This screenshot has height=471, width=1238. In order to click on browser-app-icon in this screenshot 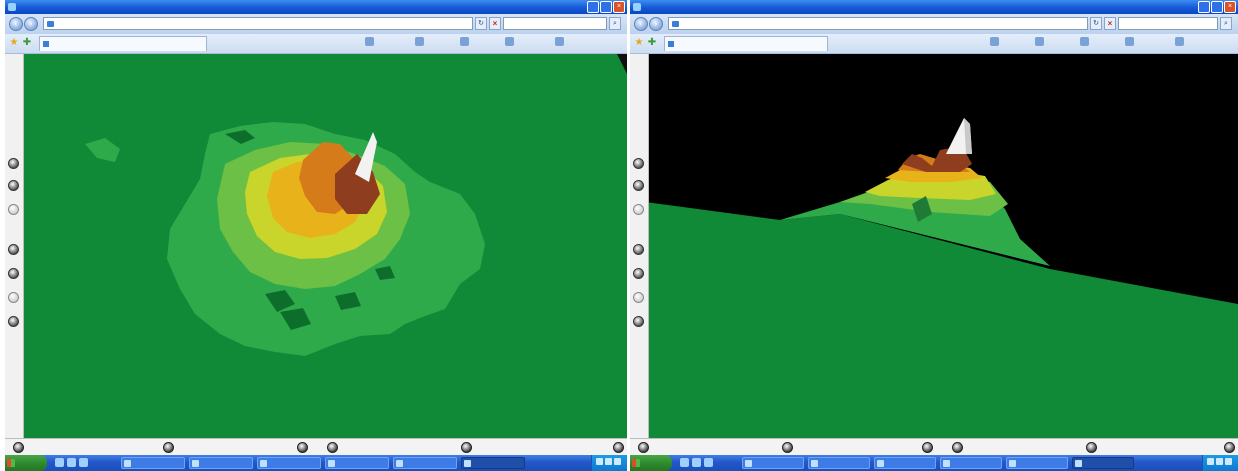, I will do `click(12, 7)`.